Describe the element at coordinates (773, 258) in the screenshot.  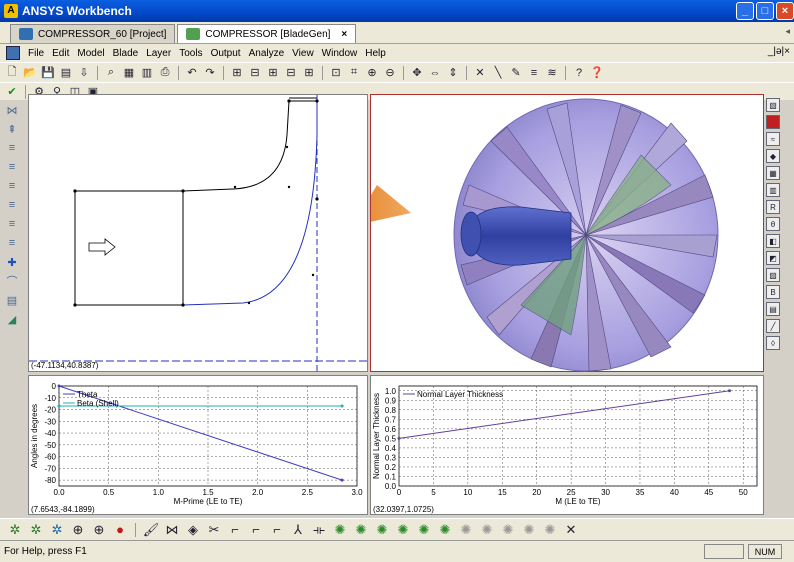
I see `view-blade-icon: ◩` at that location.